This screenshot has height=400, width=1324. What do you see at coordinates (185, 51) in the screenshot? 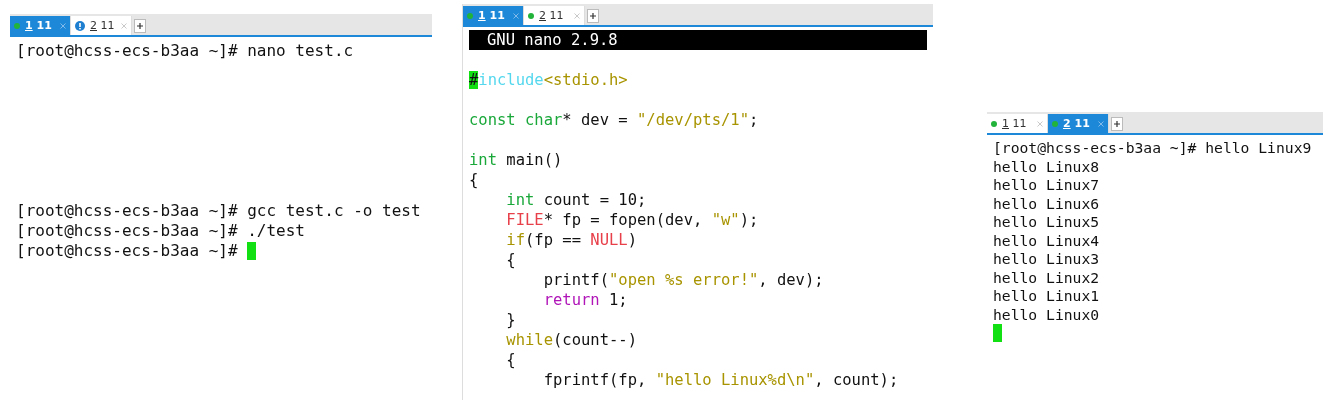
I see `terminal-line: [root@hcss-ecs-b3aa ~]# nano test.c` at bounding box center [185, 51].